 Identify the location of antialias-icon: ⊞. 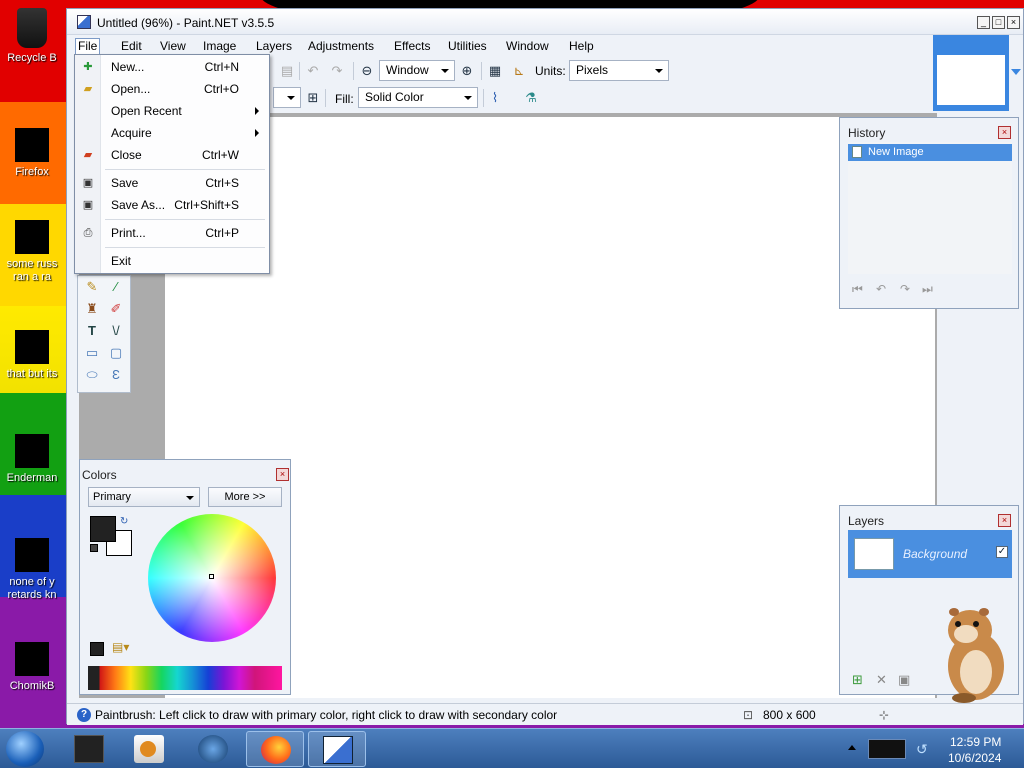
(313, 98).